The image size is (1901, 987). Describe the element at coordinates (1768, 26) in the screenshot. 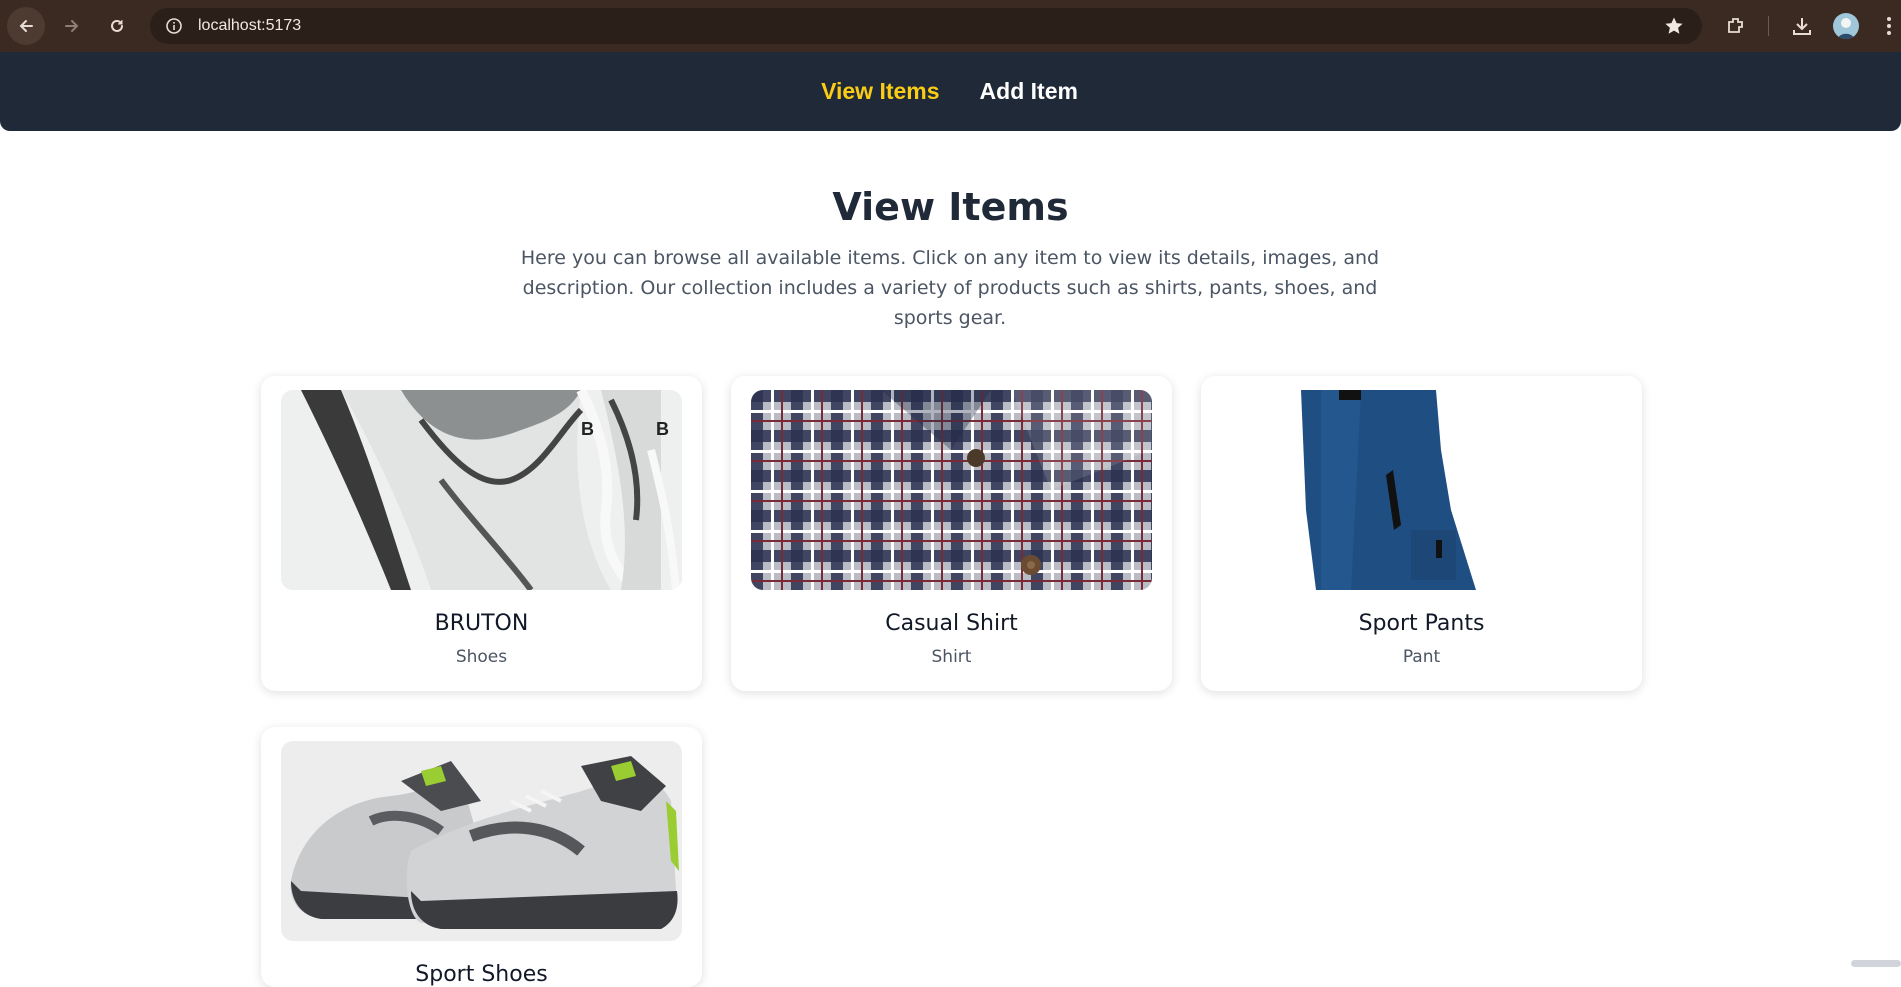

I see `toolbar-divider` at that location.